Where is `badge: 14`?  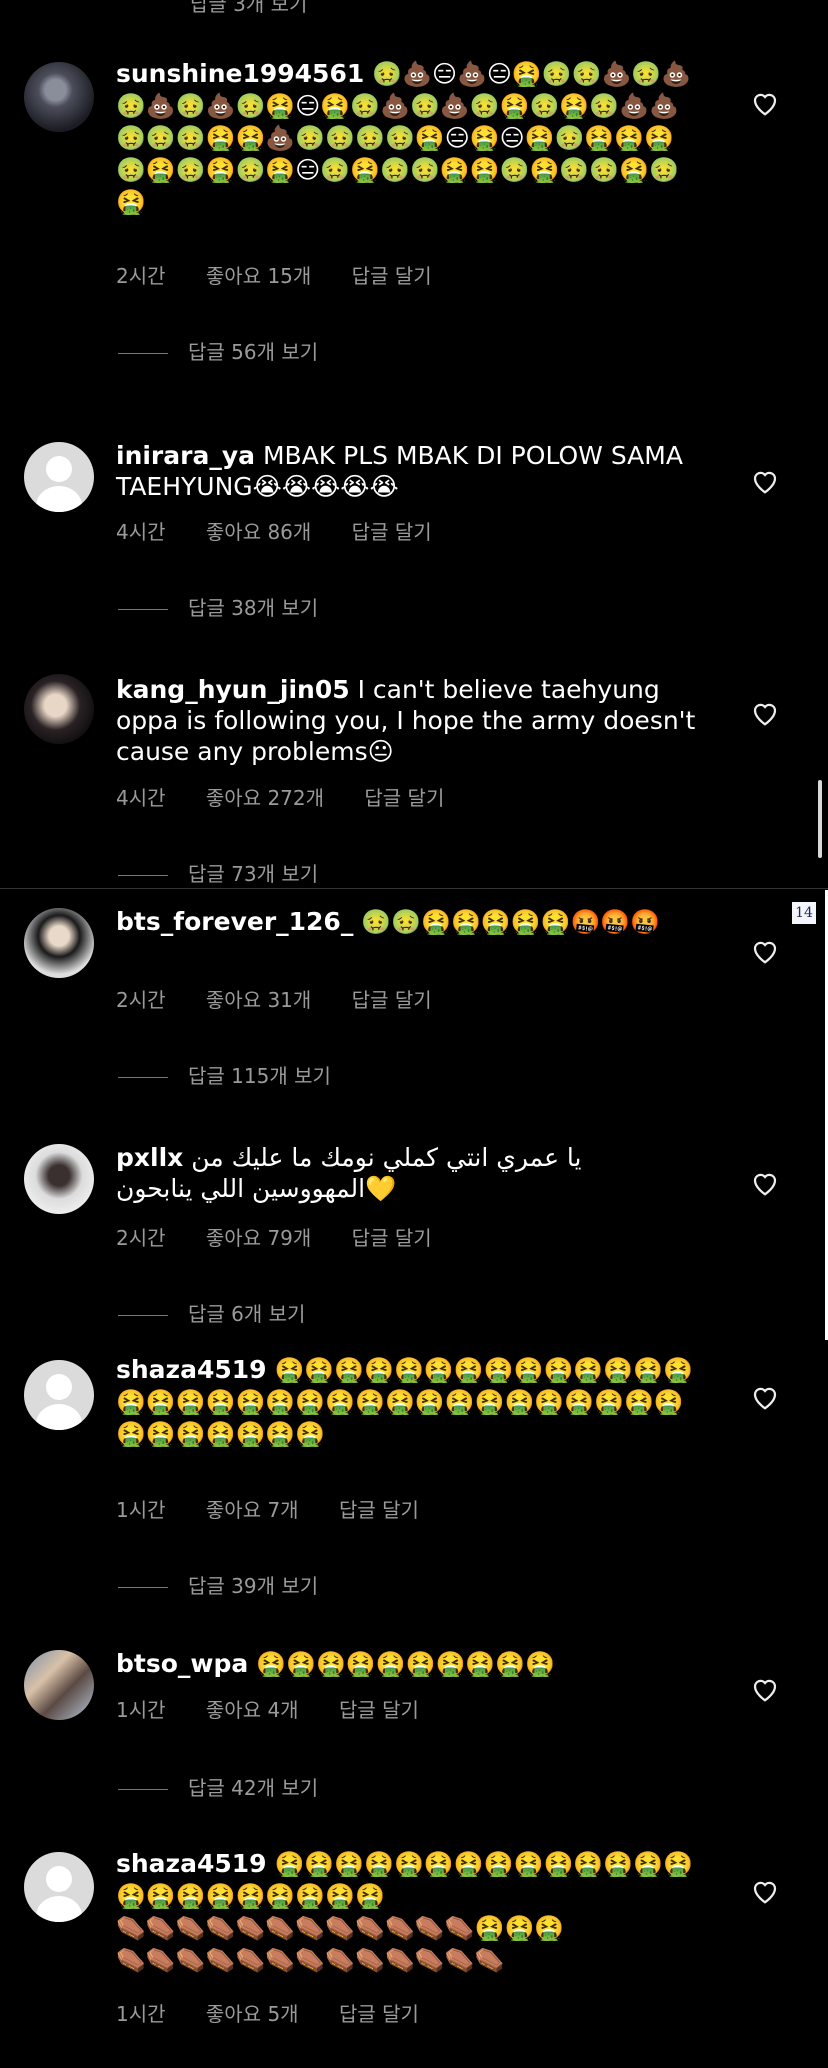 badge: 14 is located at coordinates (804, 913).